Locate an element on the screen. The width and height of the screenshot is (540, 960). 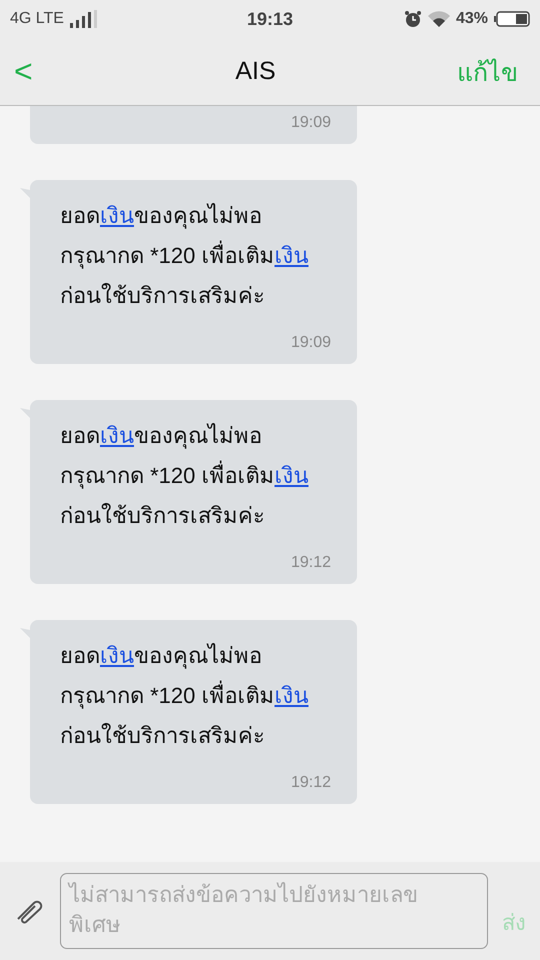
battery-percent: 43% is located at coordinates (472, 19).